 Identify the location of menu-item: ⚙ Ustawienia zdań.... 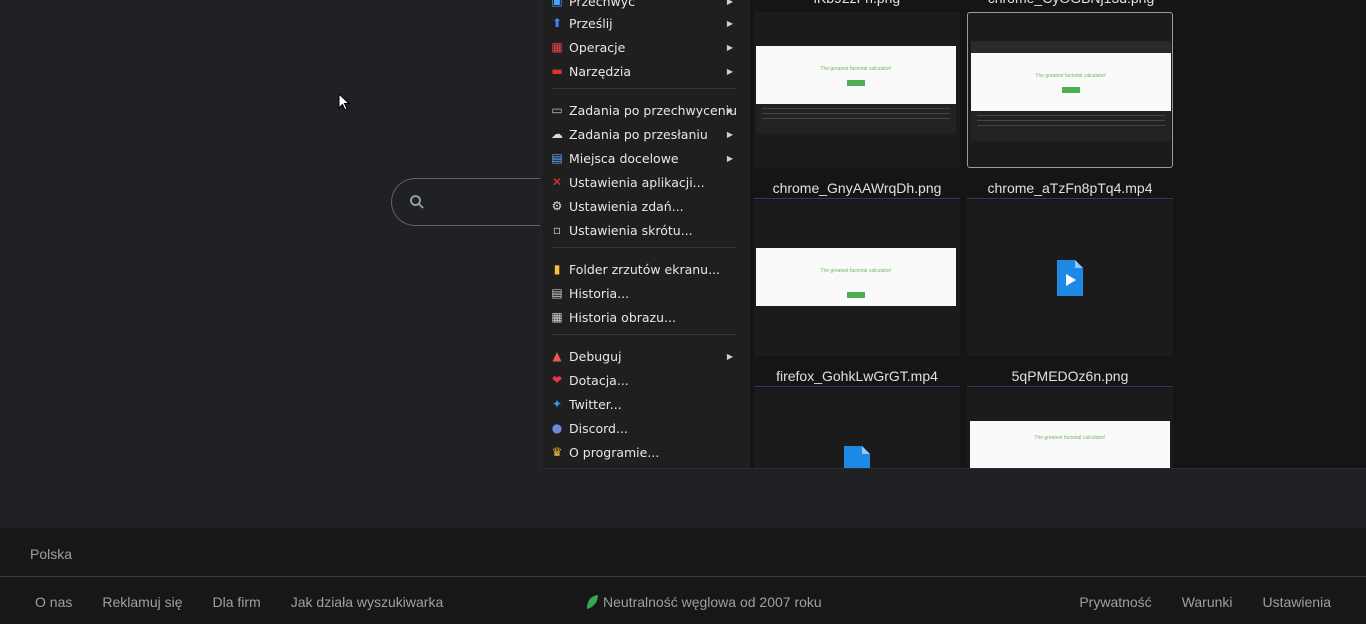
(646, 206).